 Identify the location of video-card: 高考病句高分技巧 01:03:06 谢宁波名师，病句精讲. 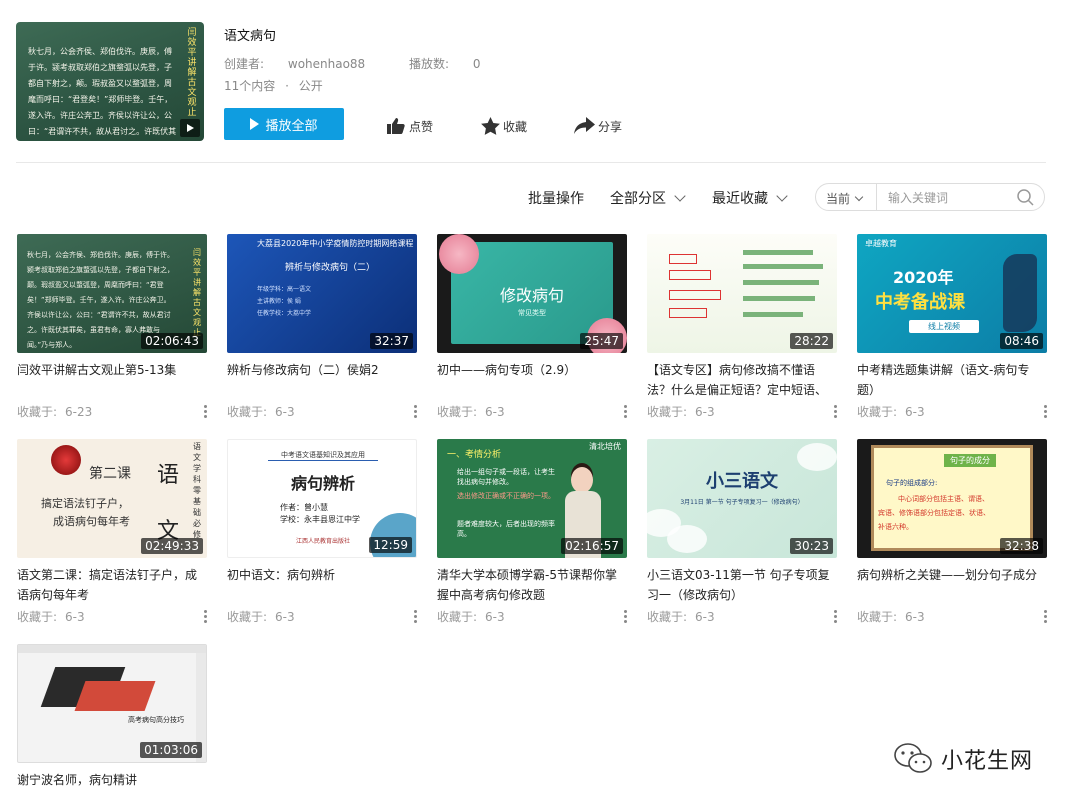
(112, 727).